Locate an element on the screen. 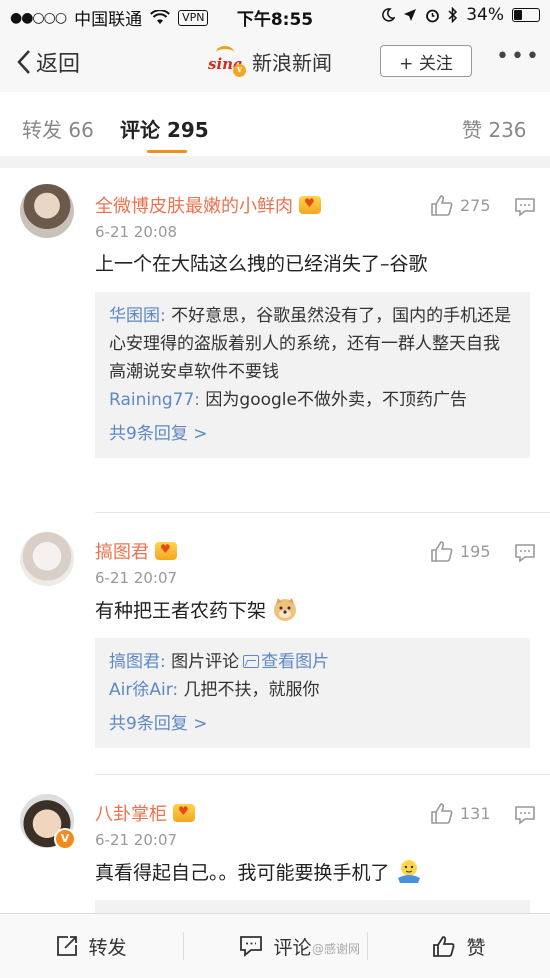 The image size is (550, 978). tab-comments: 评论 295 is located at coordinates (164, 128).